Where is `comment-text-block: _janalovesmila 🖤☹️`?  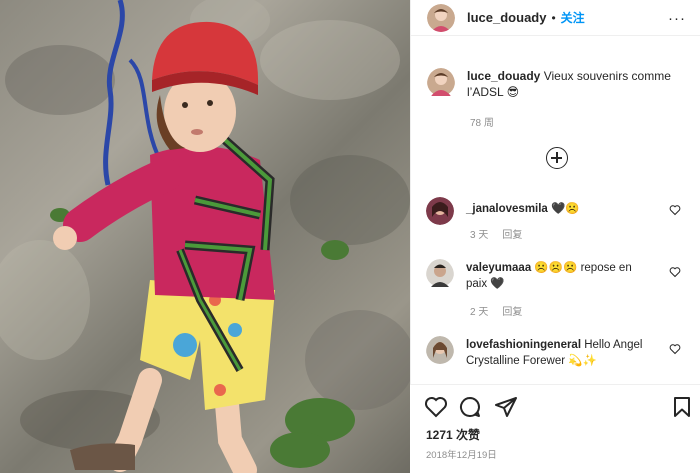
comment-text-block: _janalovesmila 🖤☹️ is located at coordinates (556, 213).